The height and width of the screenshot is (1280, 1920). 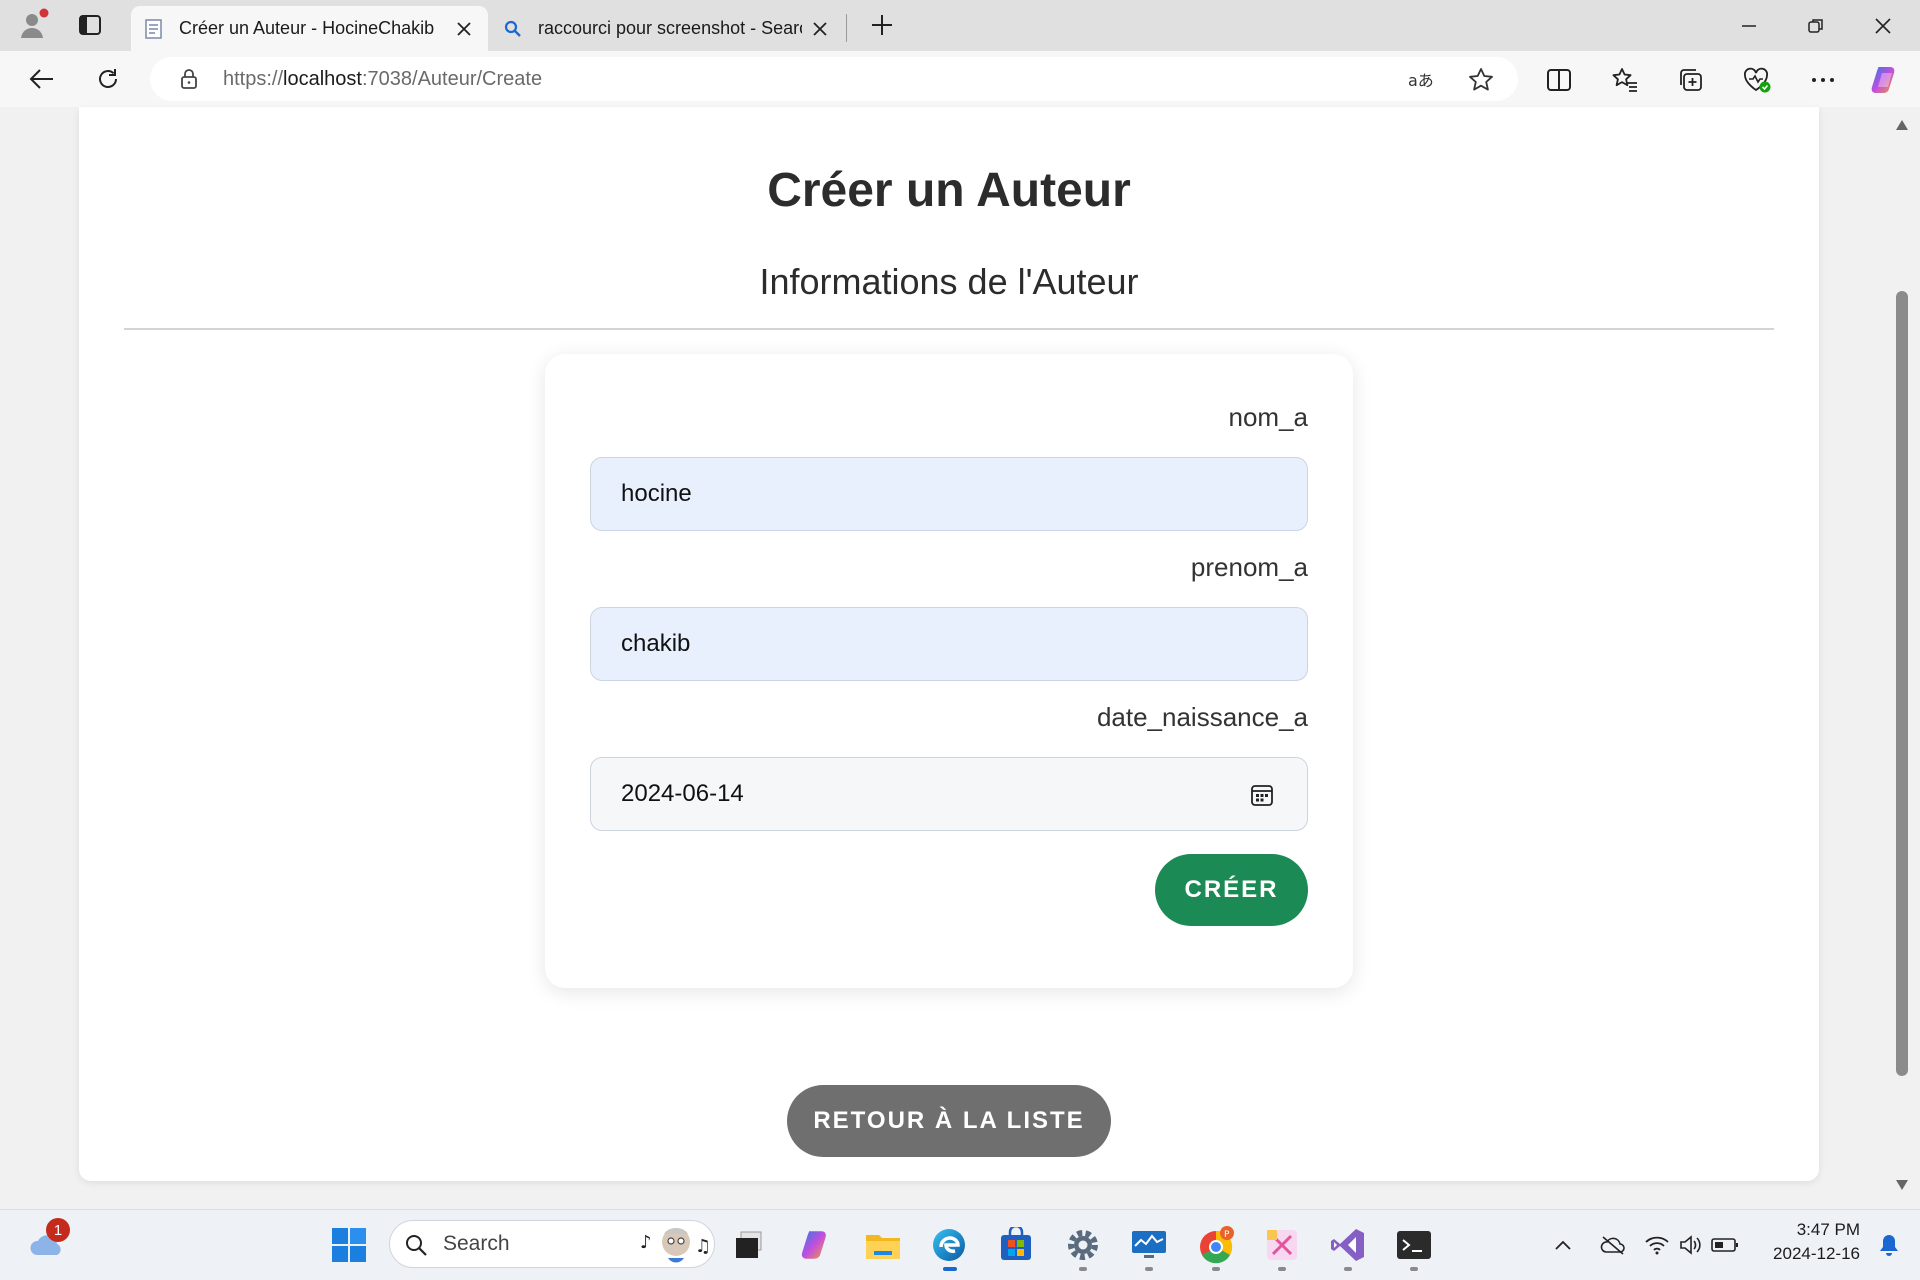 I want to click on store-icon, so click(x=1016, y=1245).